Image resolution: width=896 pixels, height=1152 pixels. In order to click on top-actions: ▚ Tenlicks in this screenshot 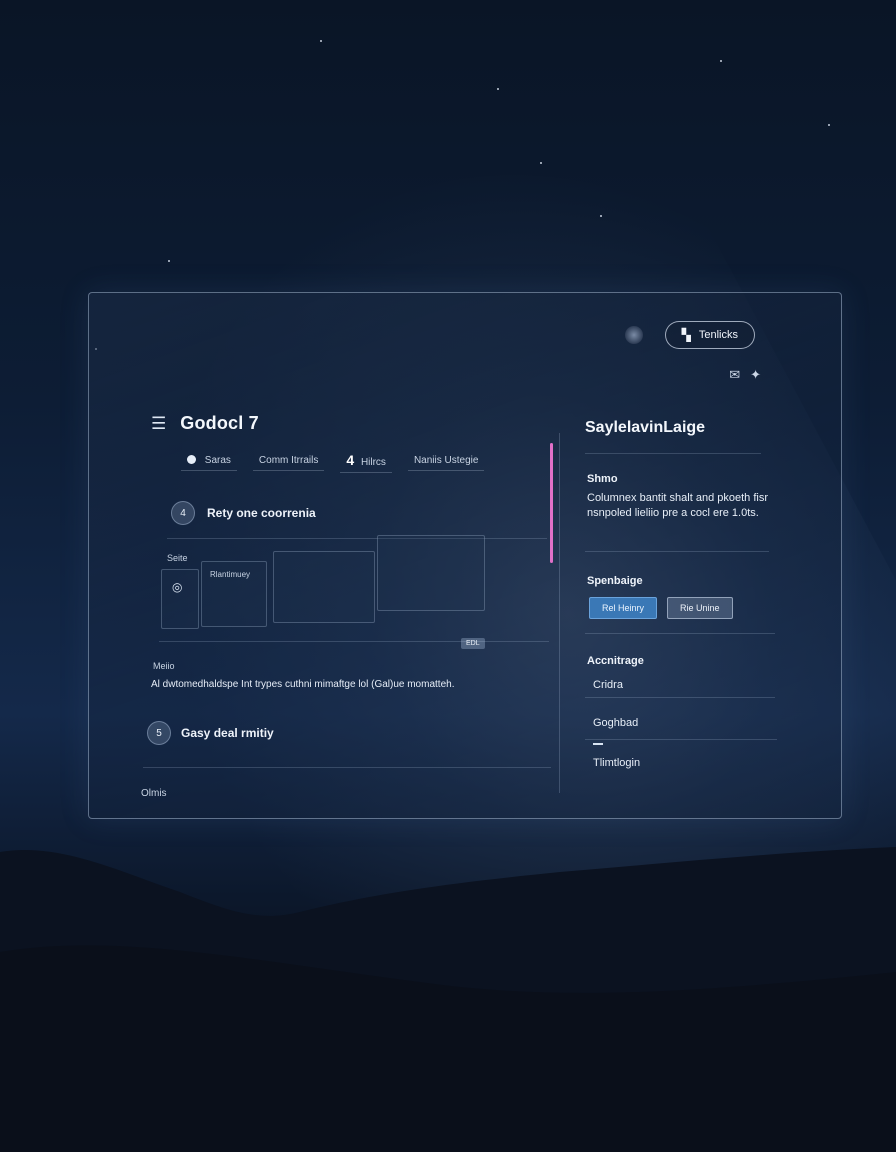, I will do `click(689, 335)`.